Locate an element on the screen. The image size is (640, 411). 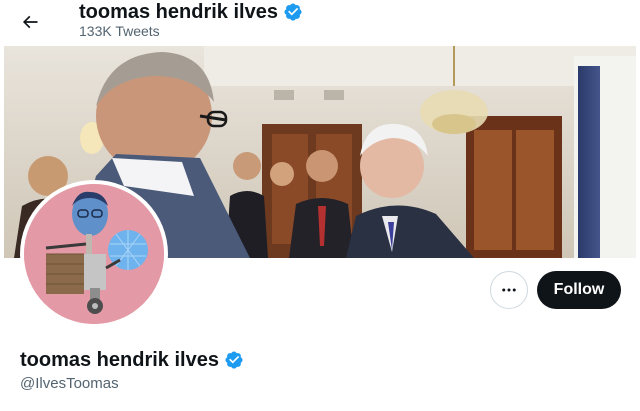
header-title: toomas hendrik ilves is located at coordinates (178, 12).